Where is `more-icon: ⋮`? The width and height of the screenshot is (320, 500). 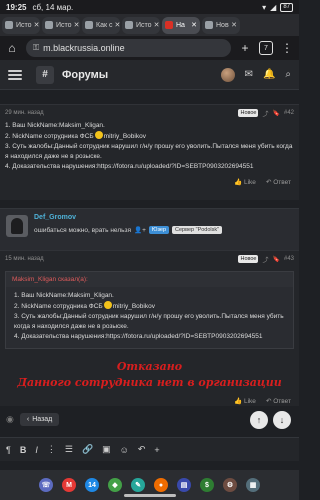 more-icon: ⋮ is located at coordinates (287, 48).